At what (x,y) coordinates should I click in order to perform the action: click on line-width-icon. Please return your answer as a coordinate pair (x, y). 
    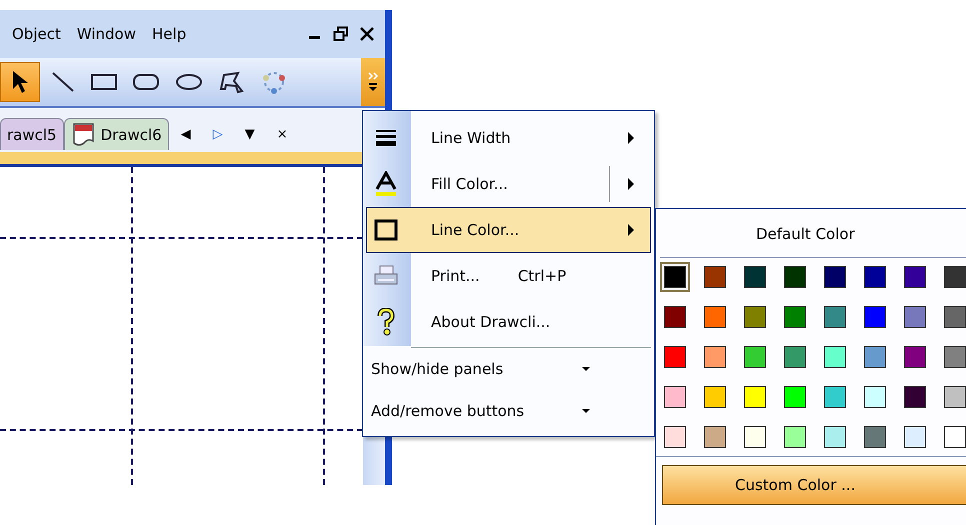
    Looking at the image, I should click on (386, 138).